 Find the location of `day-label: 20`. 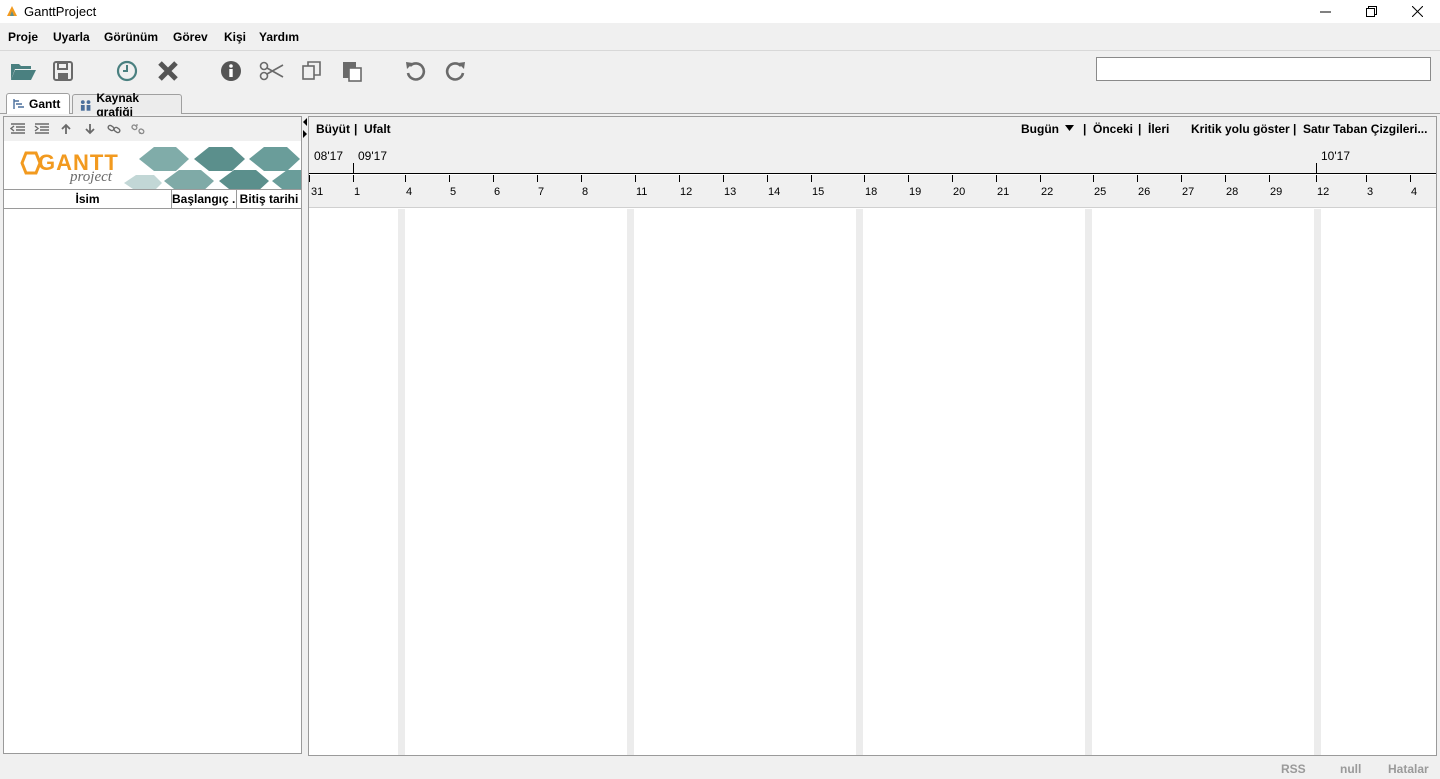

day-label: 20 is located at coordinates (959, 192).